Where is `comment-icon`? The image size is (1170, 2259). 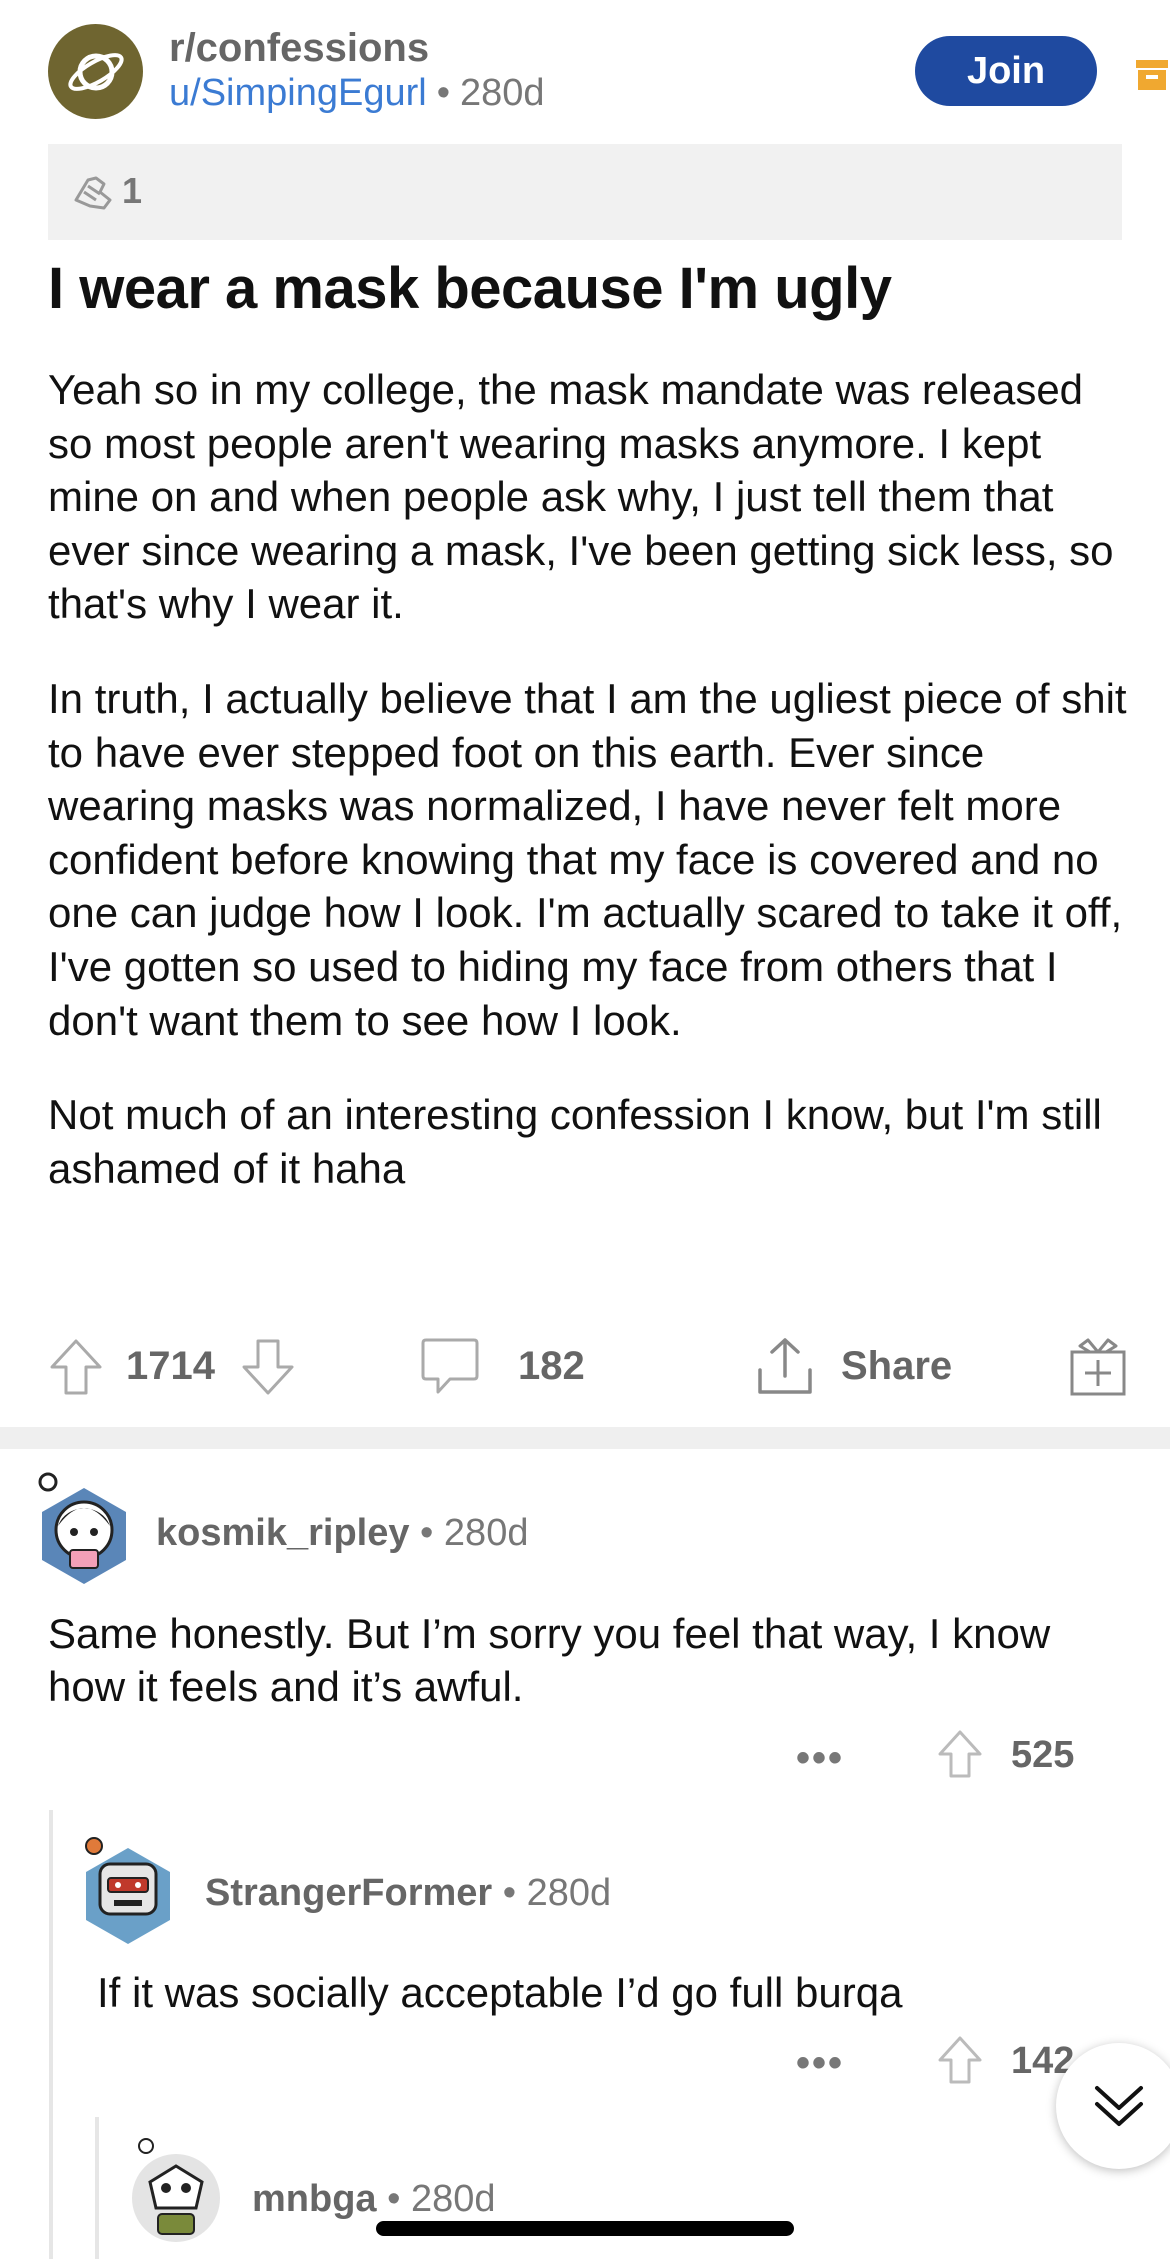 comment-icon is located at coordinates (450, 1366).